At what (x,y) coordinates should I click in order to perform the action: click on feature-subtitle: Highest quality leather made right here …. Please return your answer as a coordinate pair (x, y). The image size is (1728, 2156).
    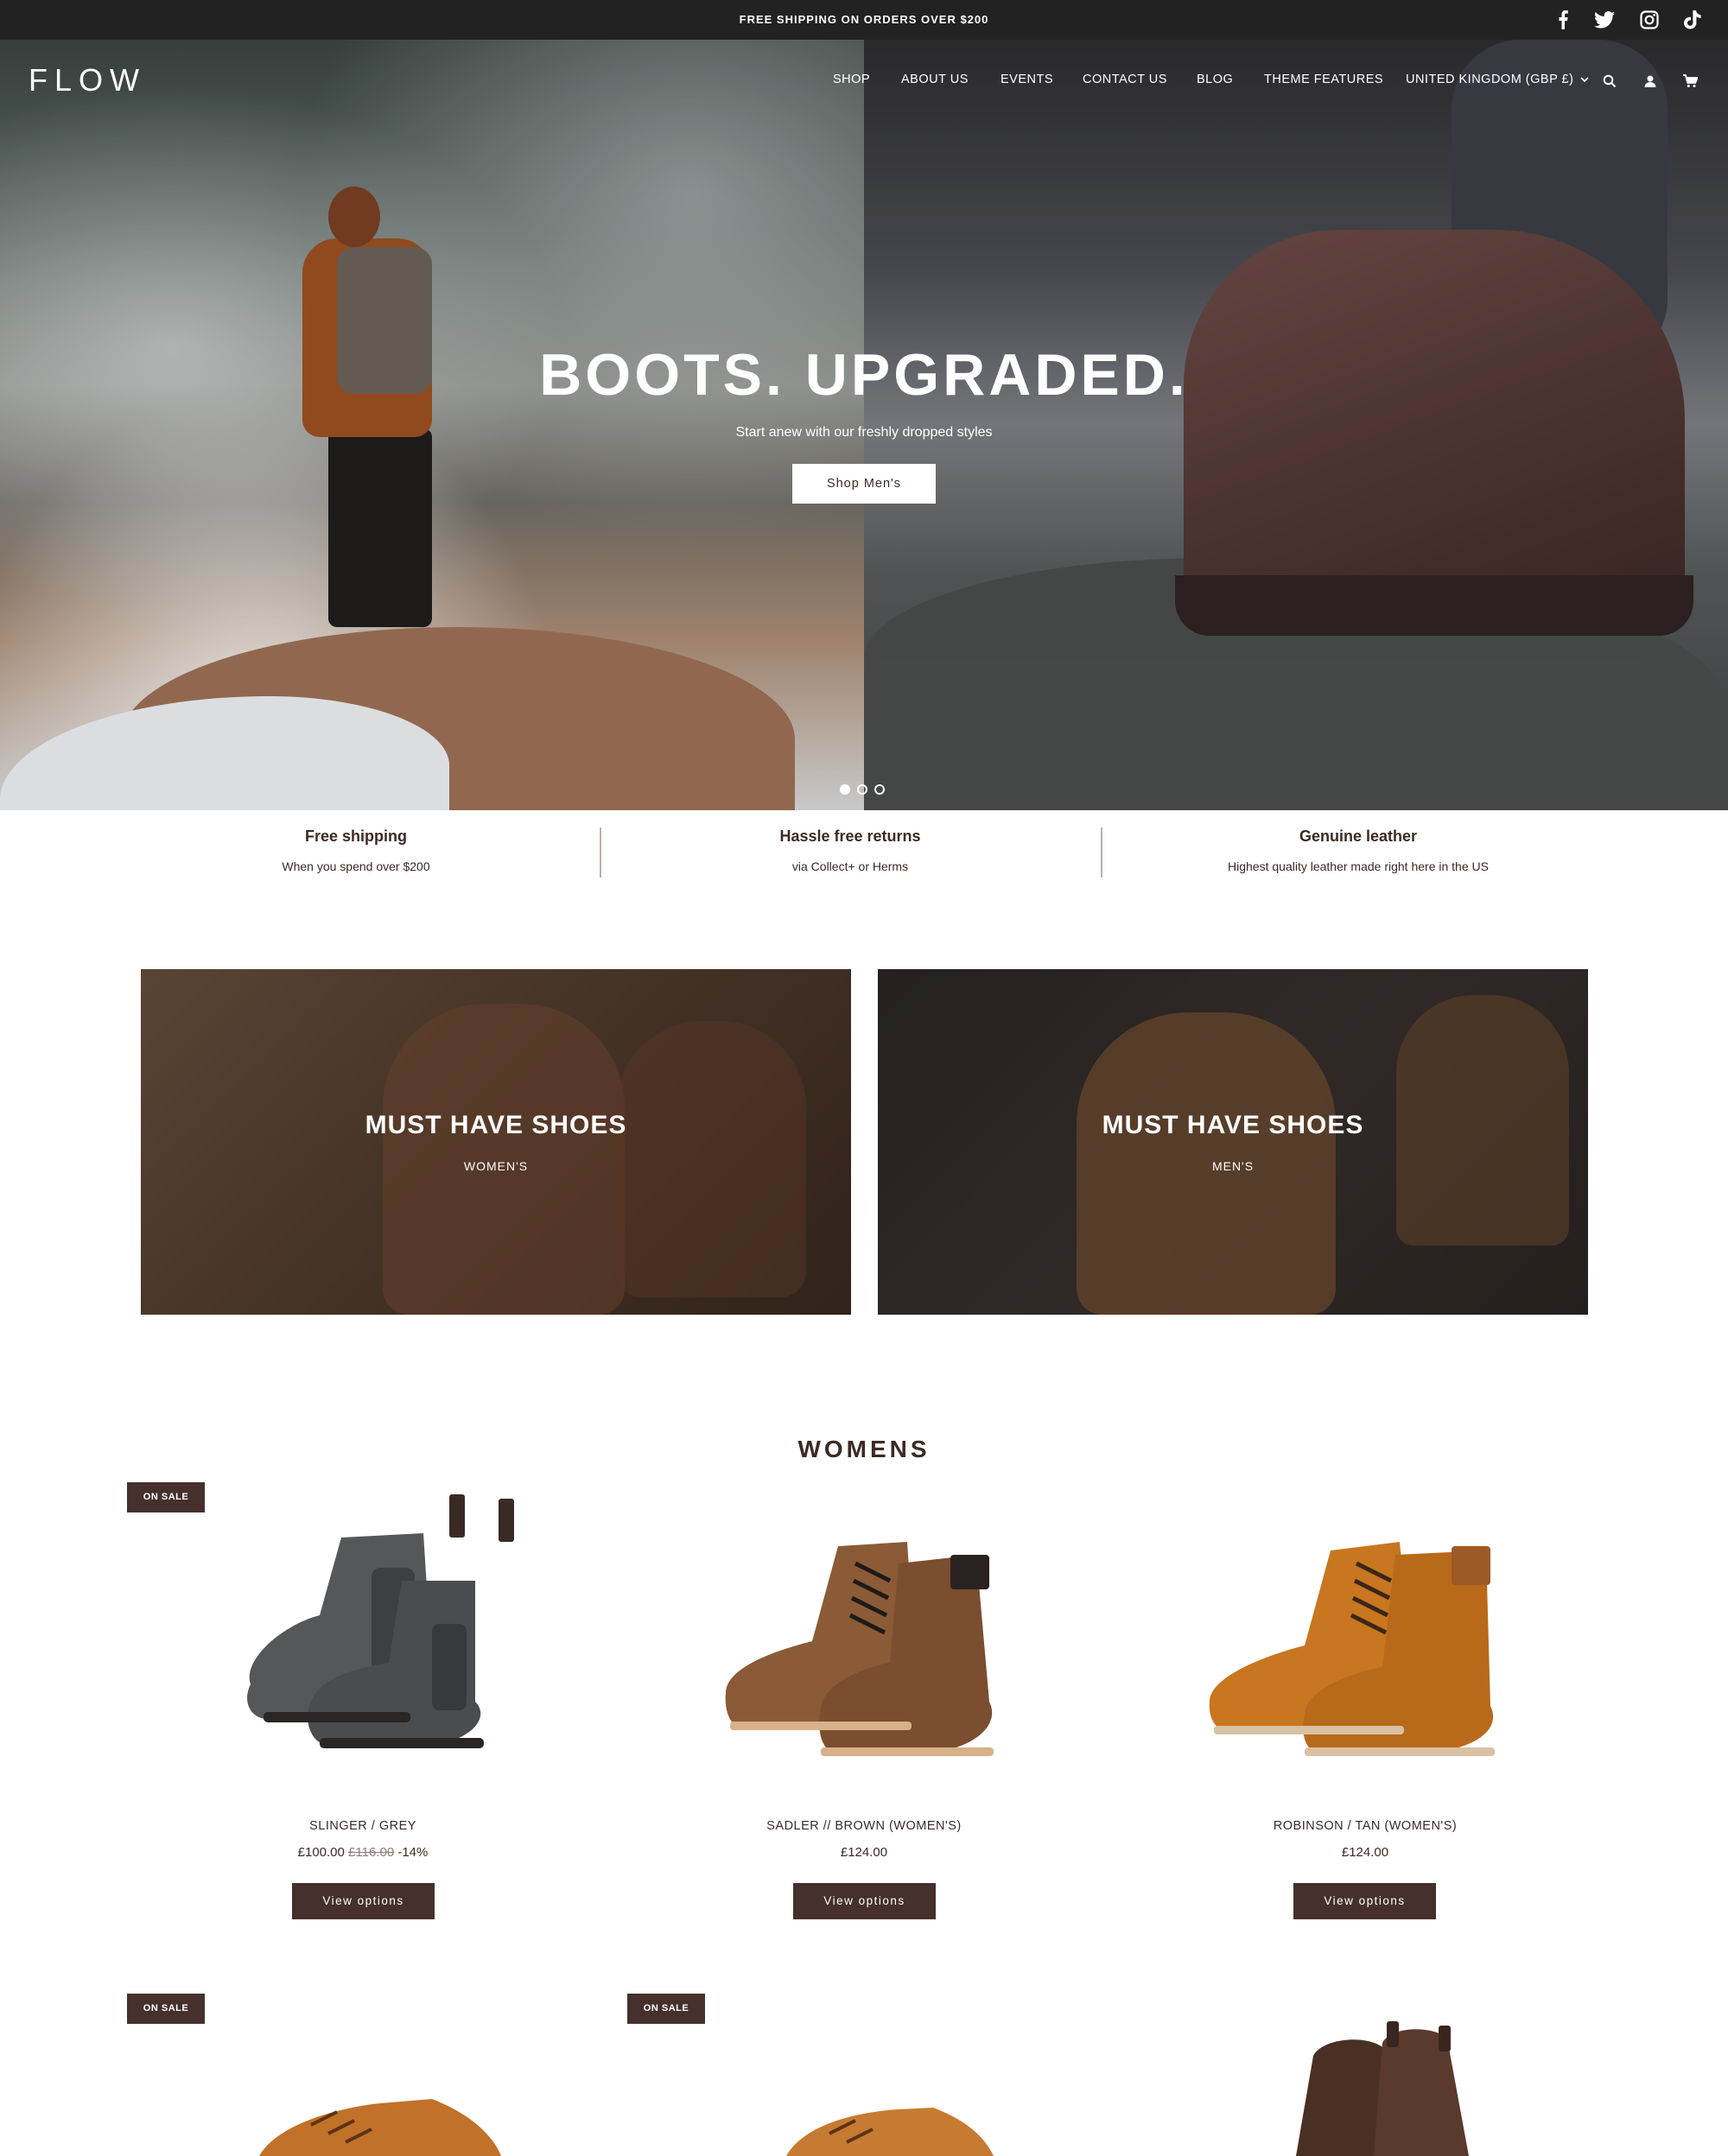
    Looking at the image, I should click on (1358, 866).